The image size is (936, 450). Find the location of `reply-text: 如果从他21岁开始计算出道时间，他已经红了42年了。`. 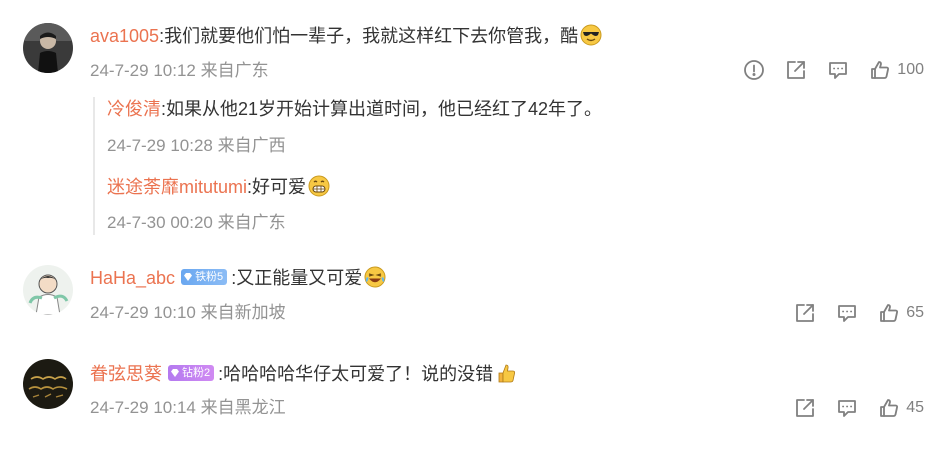

reply-text: 如果从他21岁开始计算出道时间，他已经红了42年了。 is located at coordinates (384, 109).